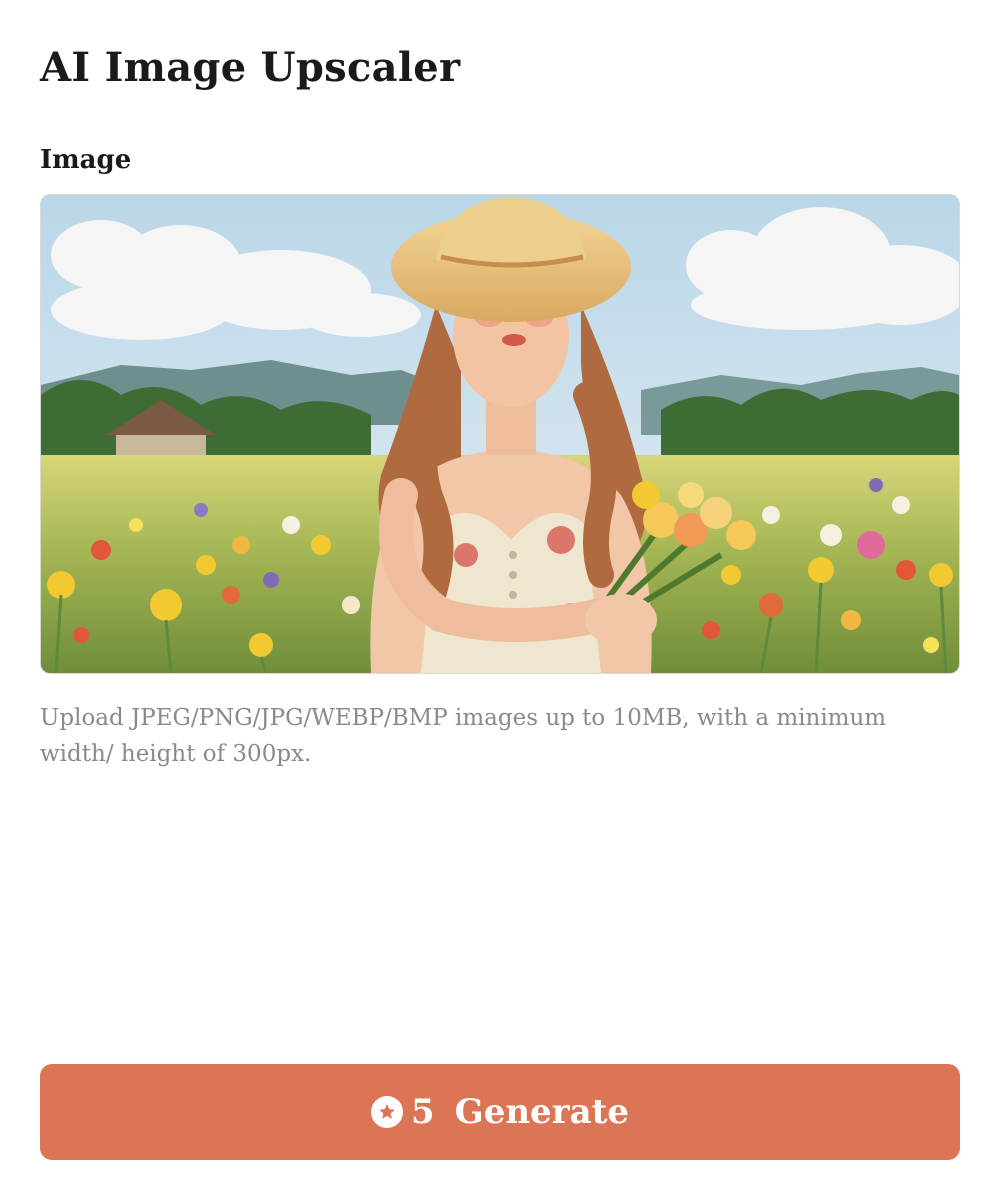 The height and width of the screenshot is (1200, 1000). Describe the element at coordinates (387, 1112) in the screenshot. I see `star-circle-icon` at that location.